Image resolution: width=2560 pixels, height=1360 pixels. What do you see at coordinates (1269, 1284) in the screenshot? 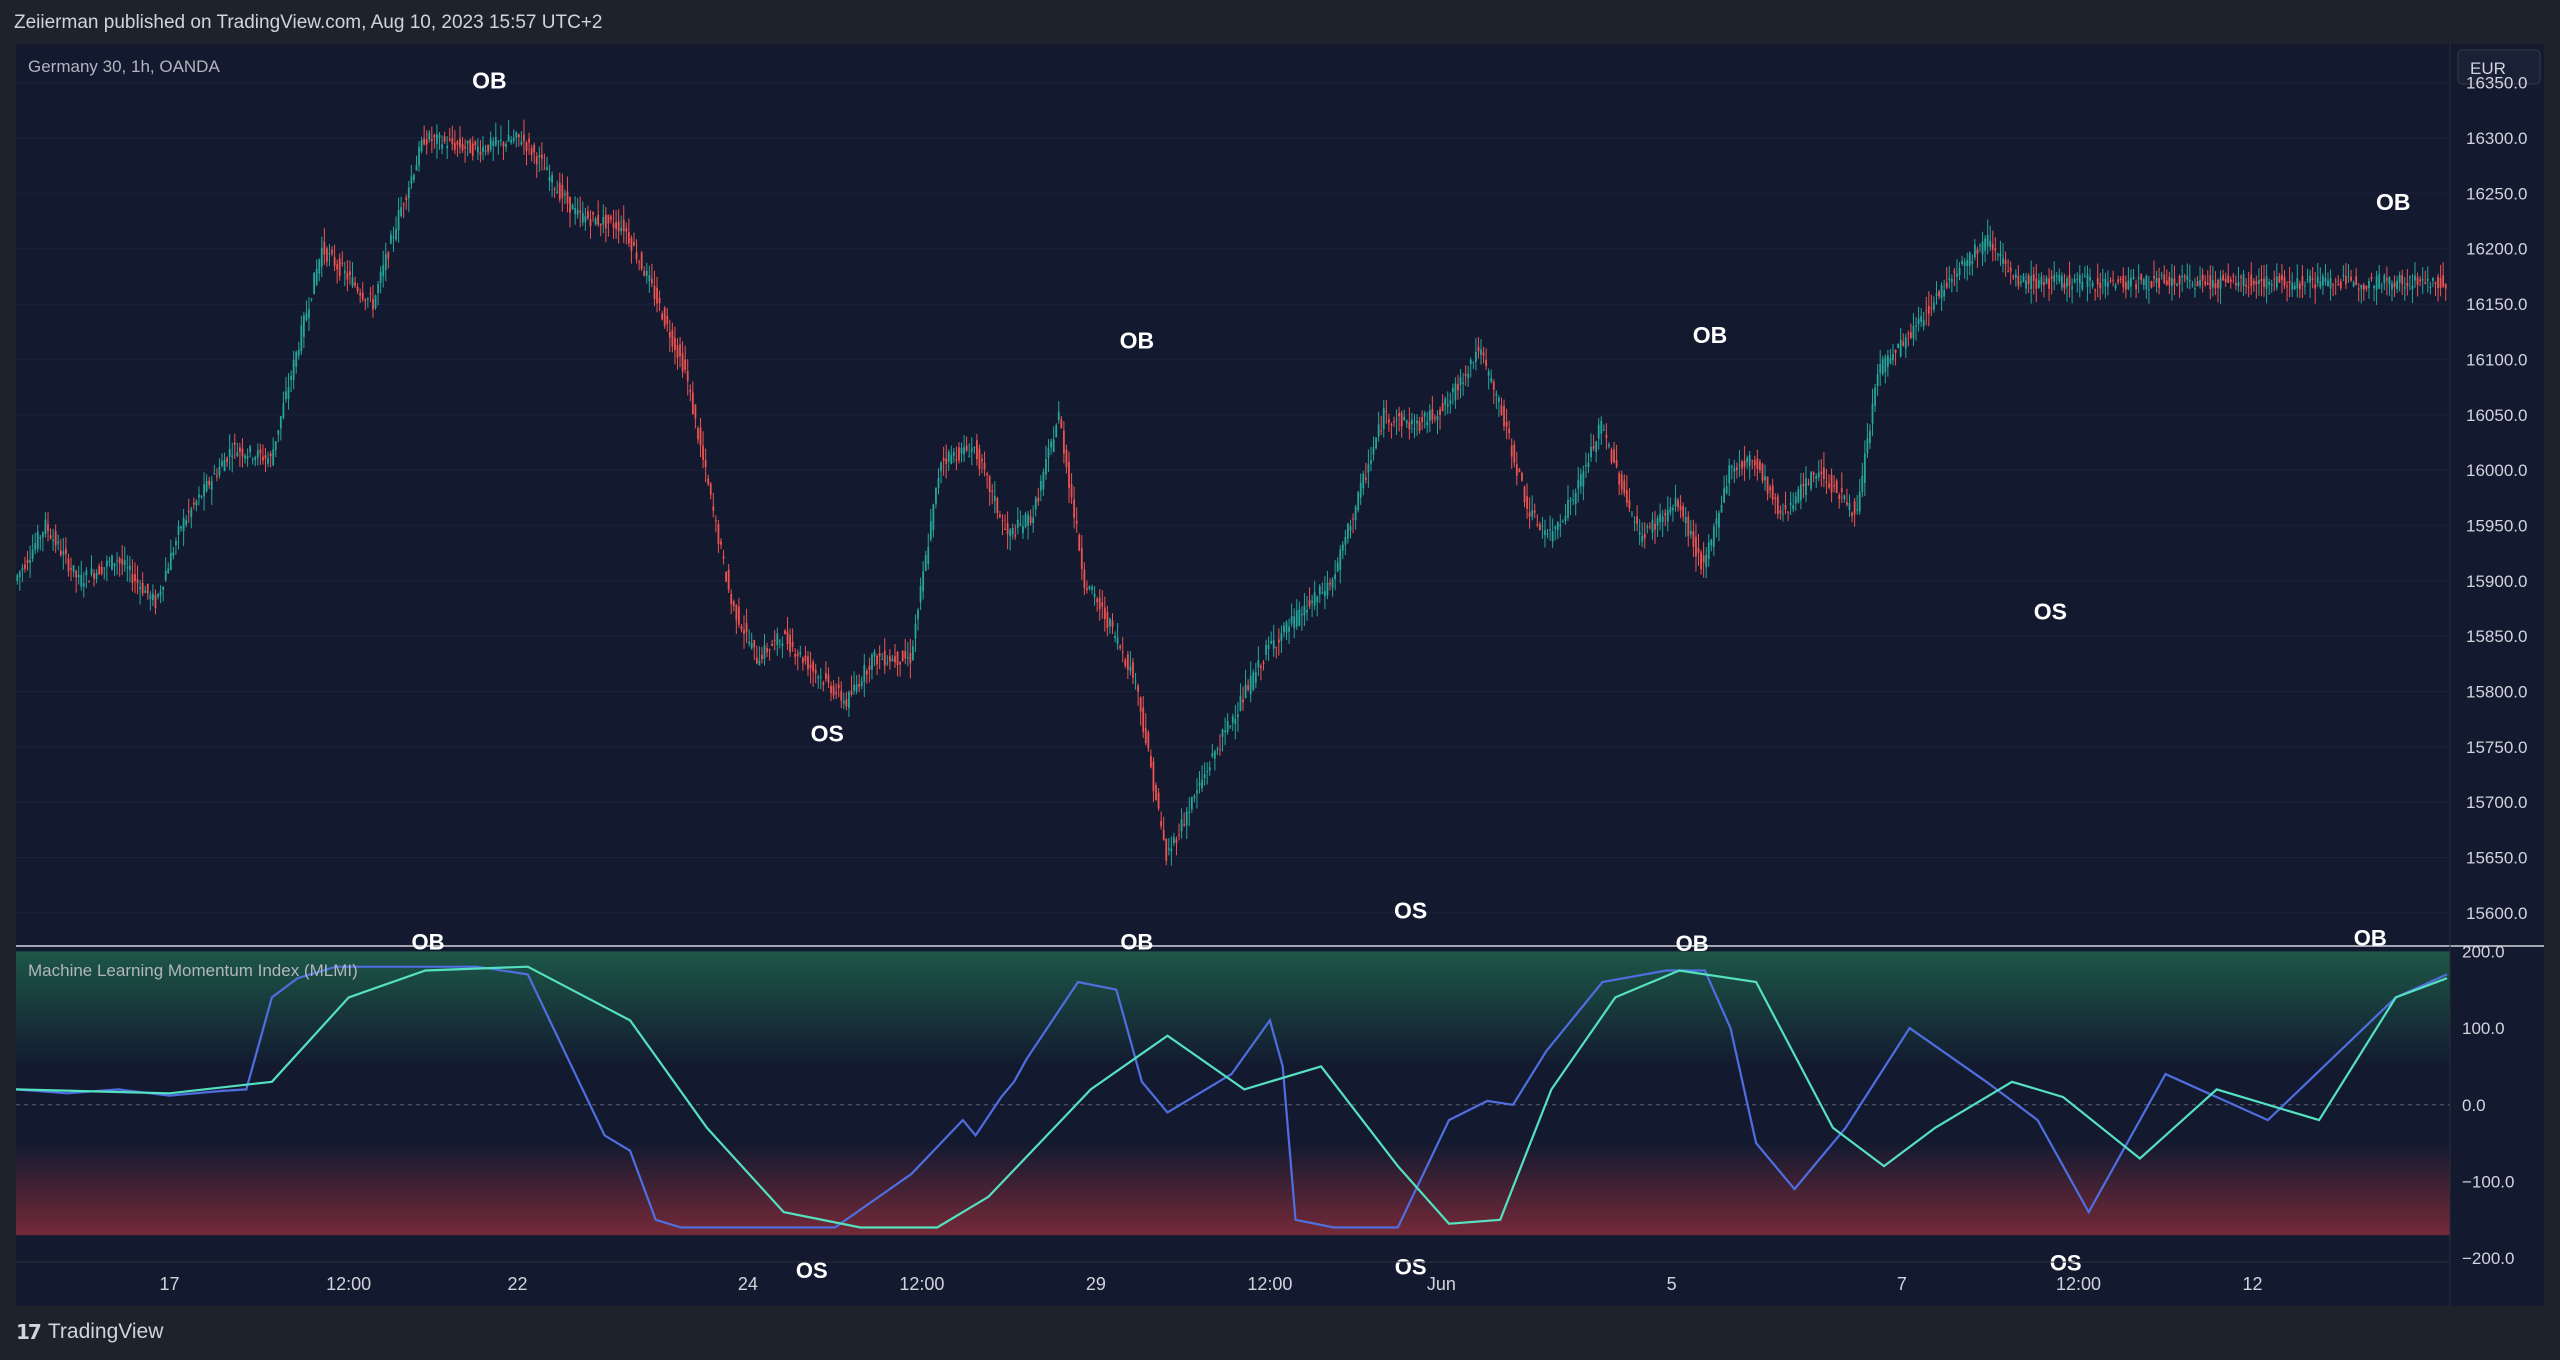
I see `x-tick-label: 12:00` at bounding box center [1269, 1284].